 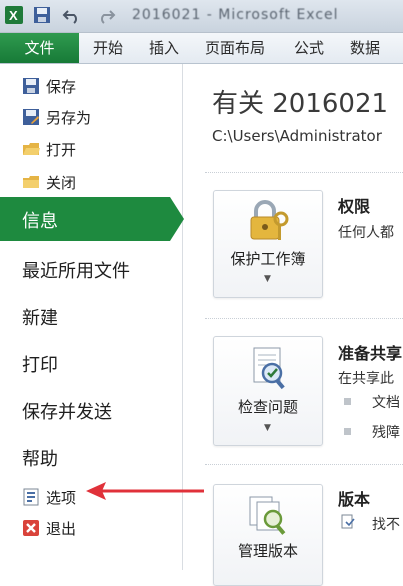 What do you see at coordinates (61, 86) in the screenshot?
I see `menu-item-label: 保存` at bounding box center [61, 86].